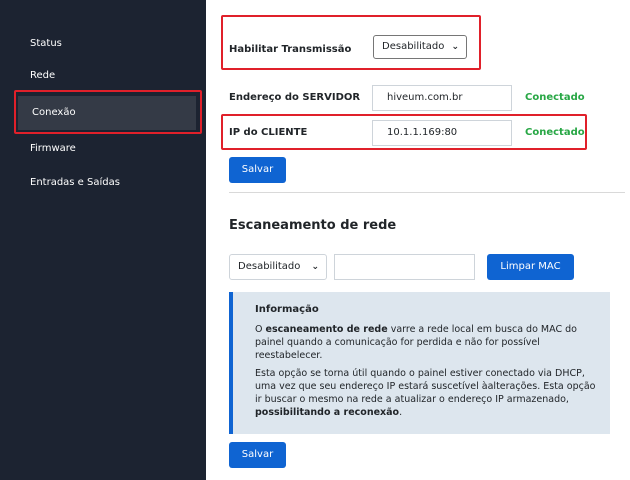 This screenshot has height=480, width=630. What do you see at coordinates (46, 43) in the screenshot?
I see `sidebar-item-status: Status` at bounding box center [46, 43].